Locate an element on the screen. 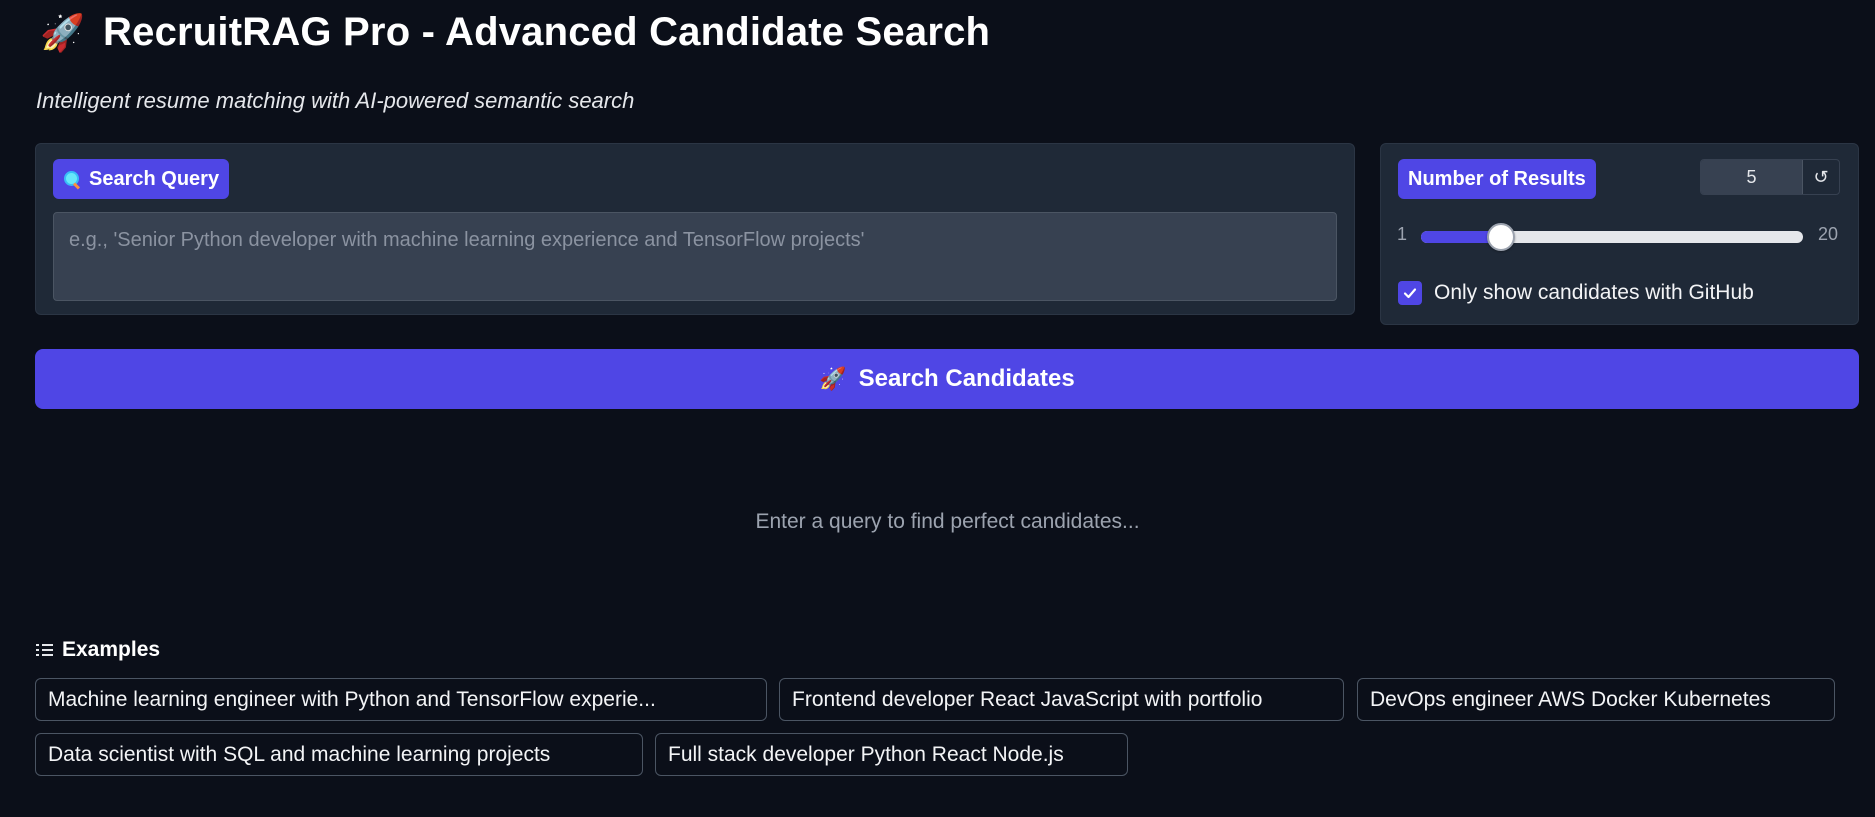 This screenshot has width=1875, height=817. search-query-label: Search Query is located at coordinates (141, 179).